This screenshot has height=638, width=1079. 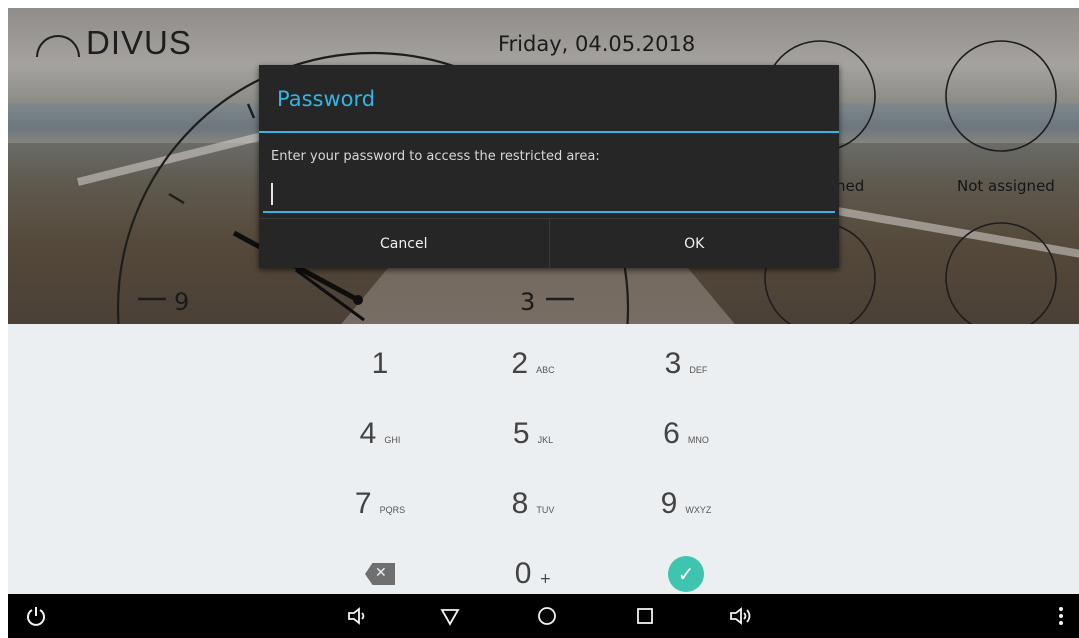 What do you see at coordinates (380, 364) in the screenshot?
I see `key-1: 1` at bounding box center [380, 364].